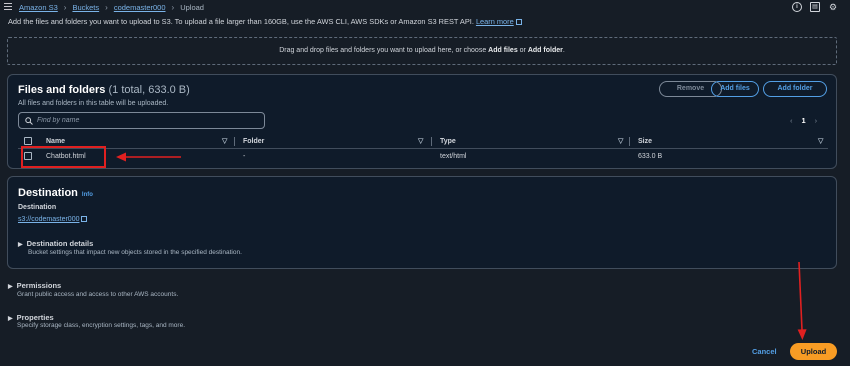 The width and height of the screenshot is (850, 366). I want to click on permissions-expander: ▶ Permissions, so click(34, 285).